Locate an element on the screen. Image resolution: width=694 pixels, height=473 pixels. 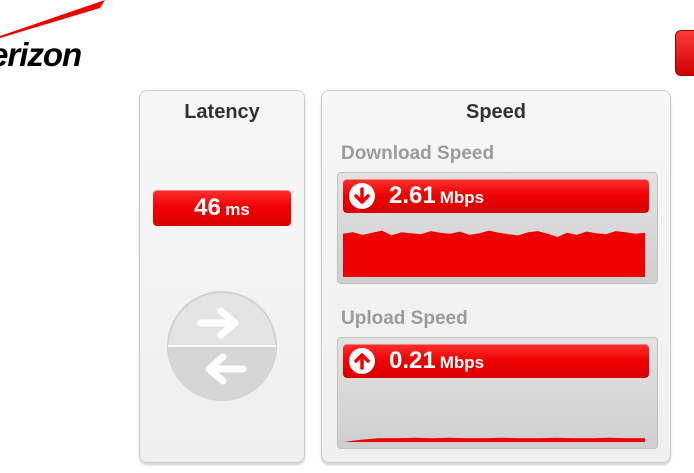
upload-speed-label: Upload Speed is located at coordinates (404, 318).